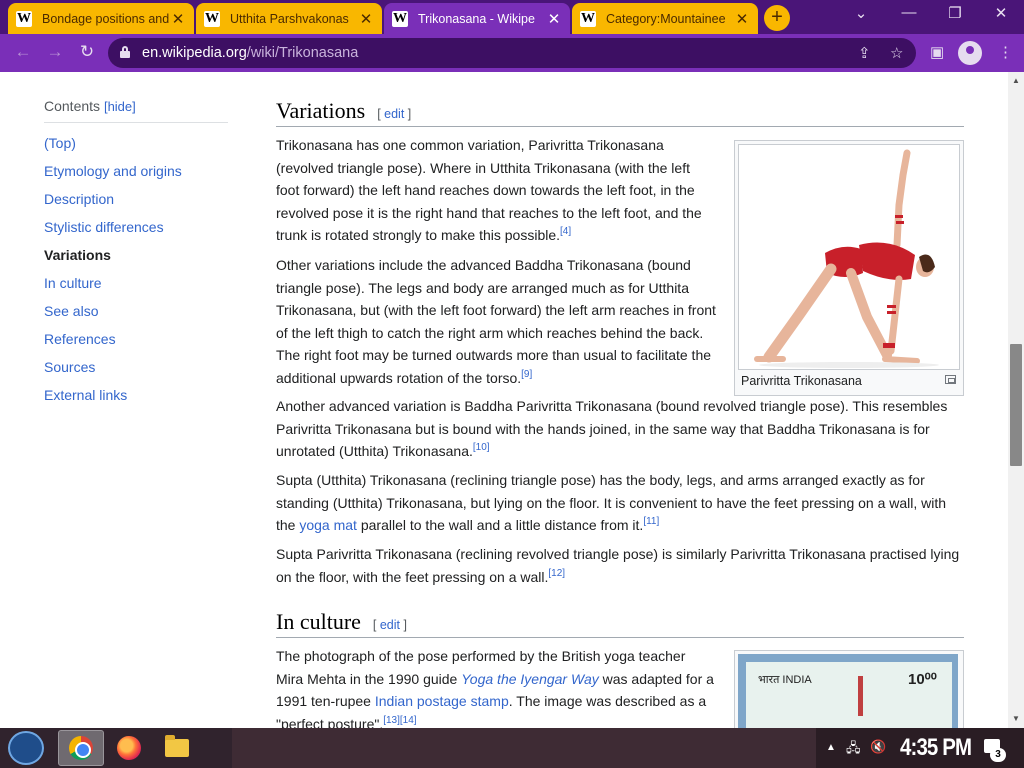 This screenshot has width=1024, height=768. I want to click on address-bar: en.wikipedia.org/wiki/Trikonasana ⇪ ☆, so click(512, 53).